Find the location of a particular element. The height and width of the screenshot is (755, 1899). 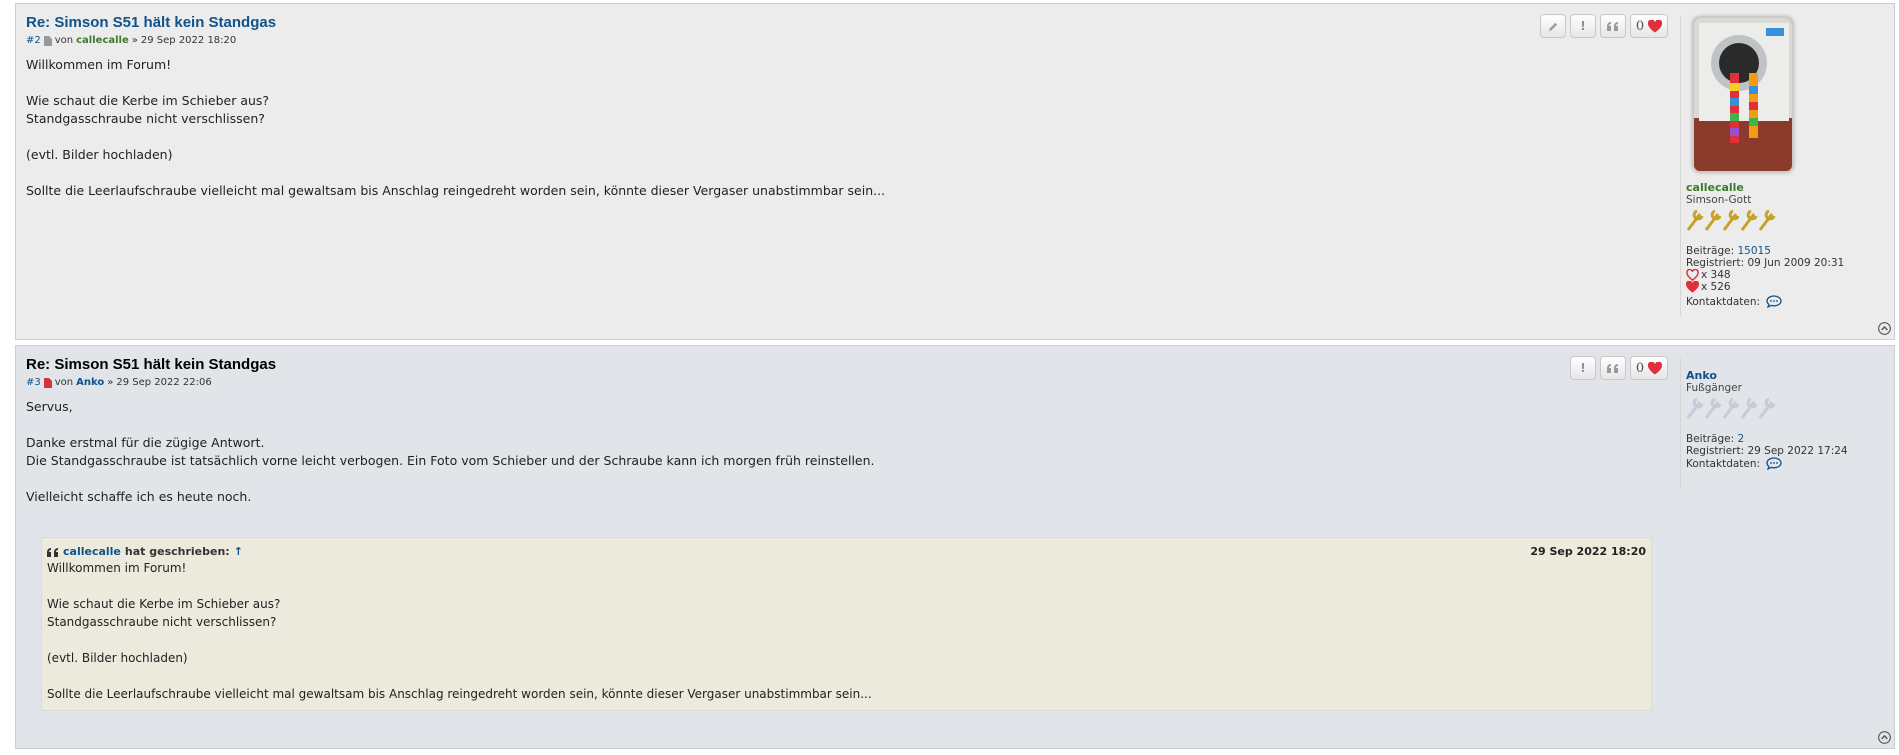

post-meta: #3 von Anko » 29 Sep 2022 22:06 is located at coordinates (836, 382).